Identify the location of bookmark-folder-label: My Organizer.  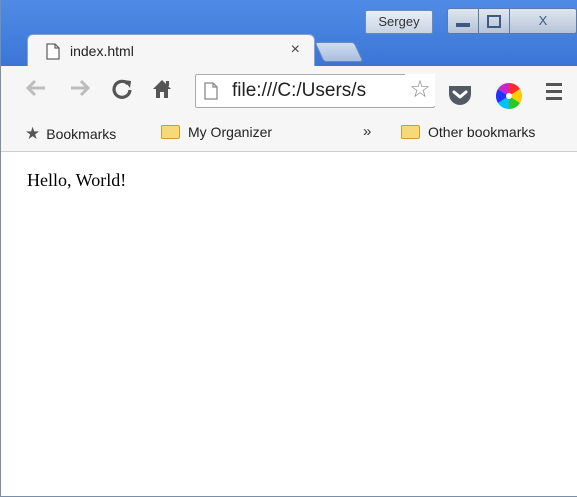
(230, 132).